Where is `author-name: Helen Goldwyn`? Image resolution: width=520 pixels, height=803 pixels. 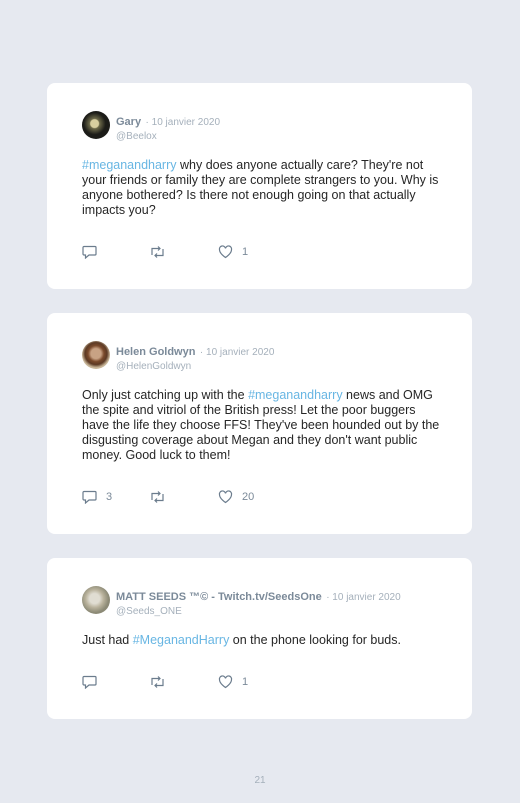 author-name: Helen Goldwyn is located at coordinates (155, 352).